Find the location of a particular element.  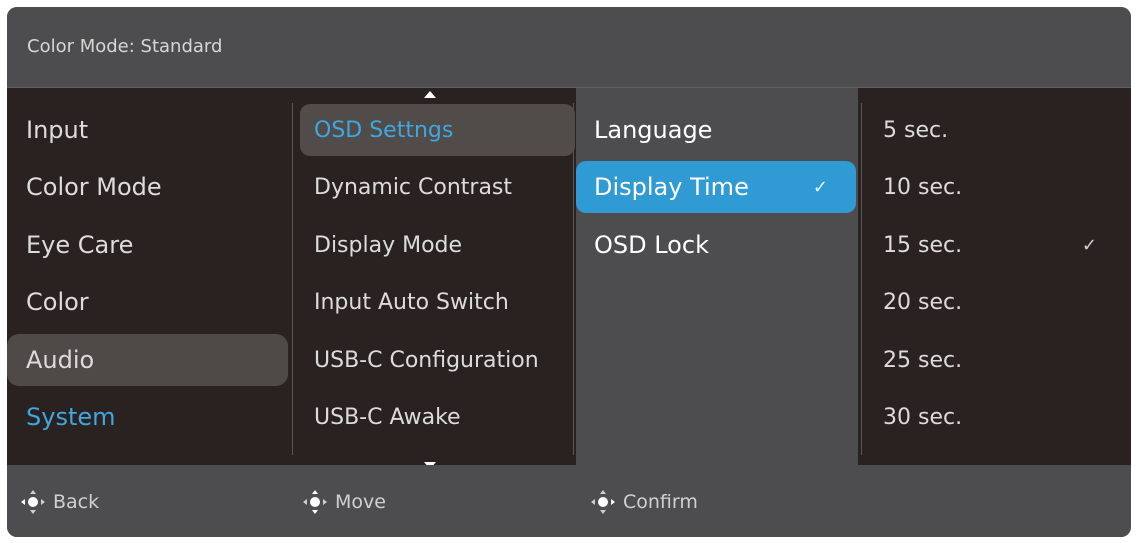

confirm-label: Confirm is located at coordinates (660, 502).